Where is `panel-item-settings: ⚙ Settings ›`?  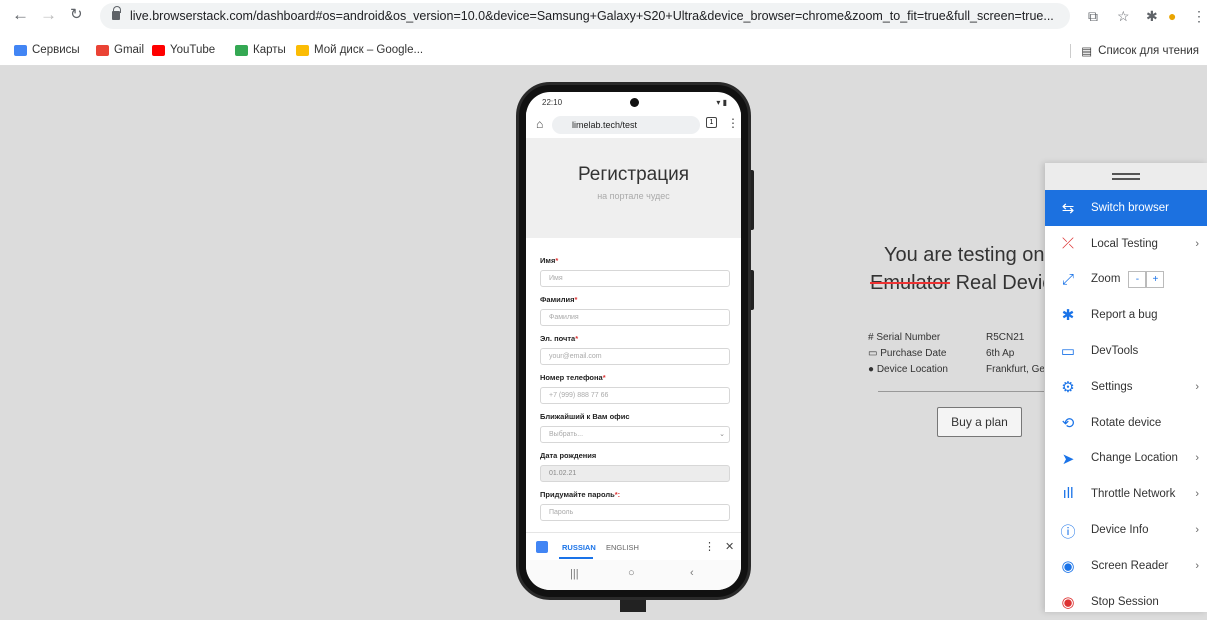 panel-item-settings: ⚙ Settings › is located at coordinates (1126, 387).